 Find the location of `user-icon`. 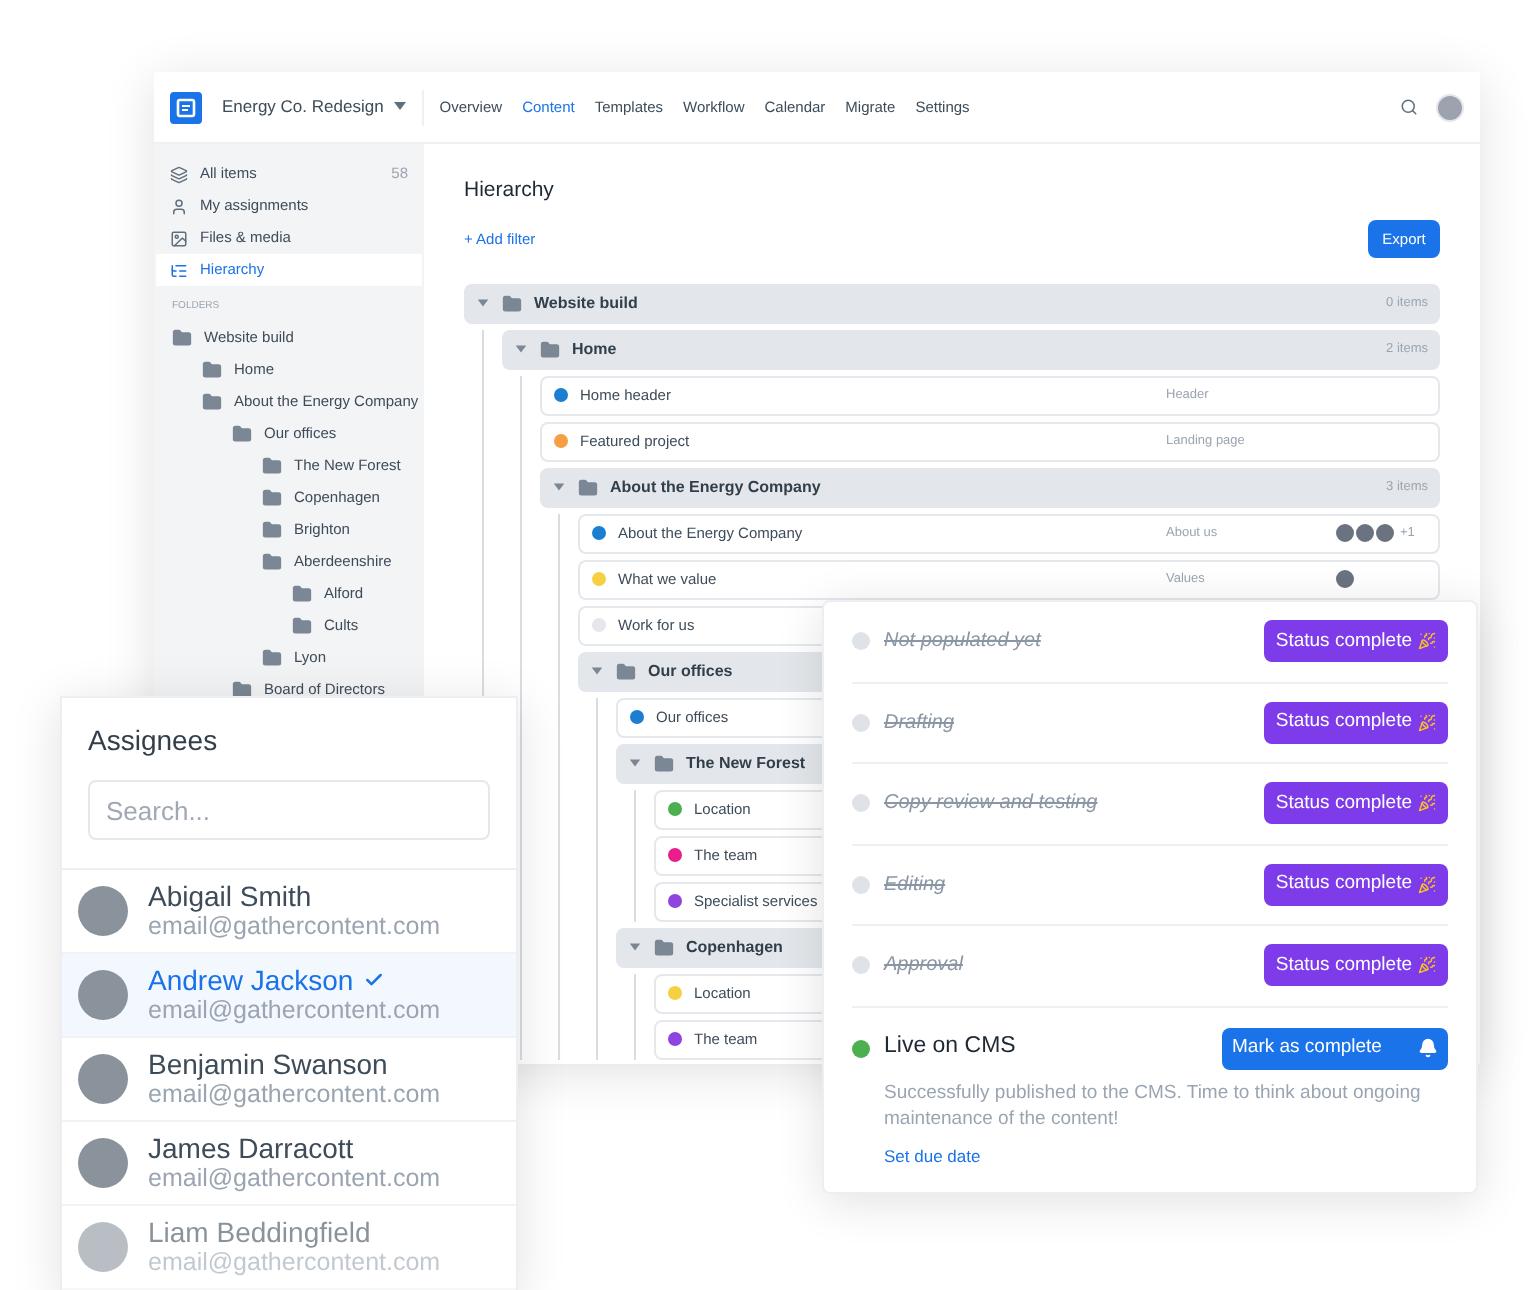

user-icon is located at coordinates (179, 206).